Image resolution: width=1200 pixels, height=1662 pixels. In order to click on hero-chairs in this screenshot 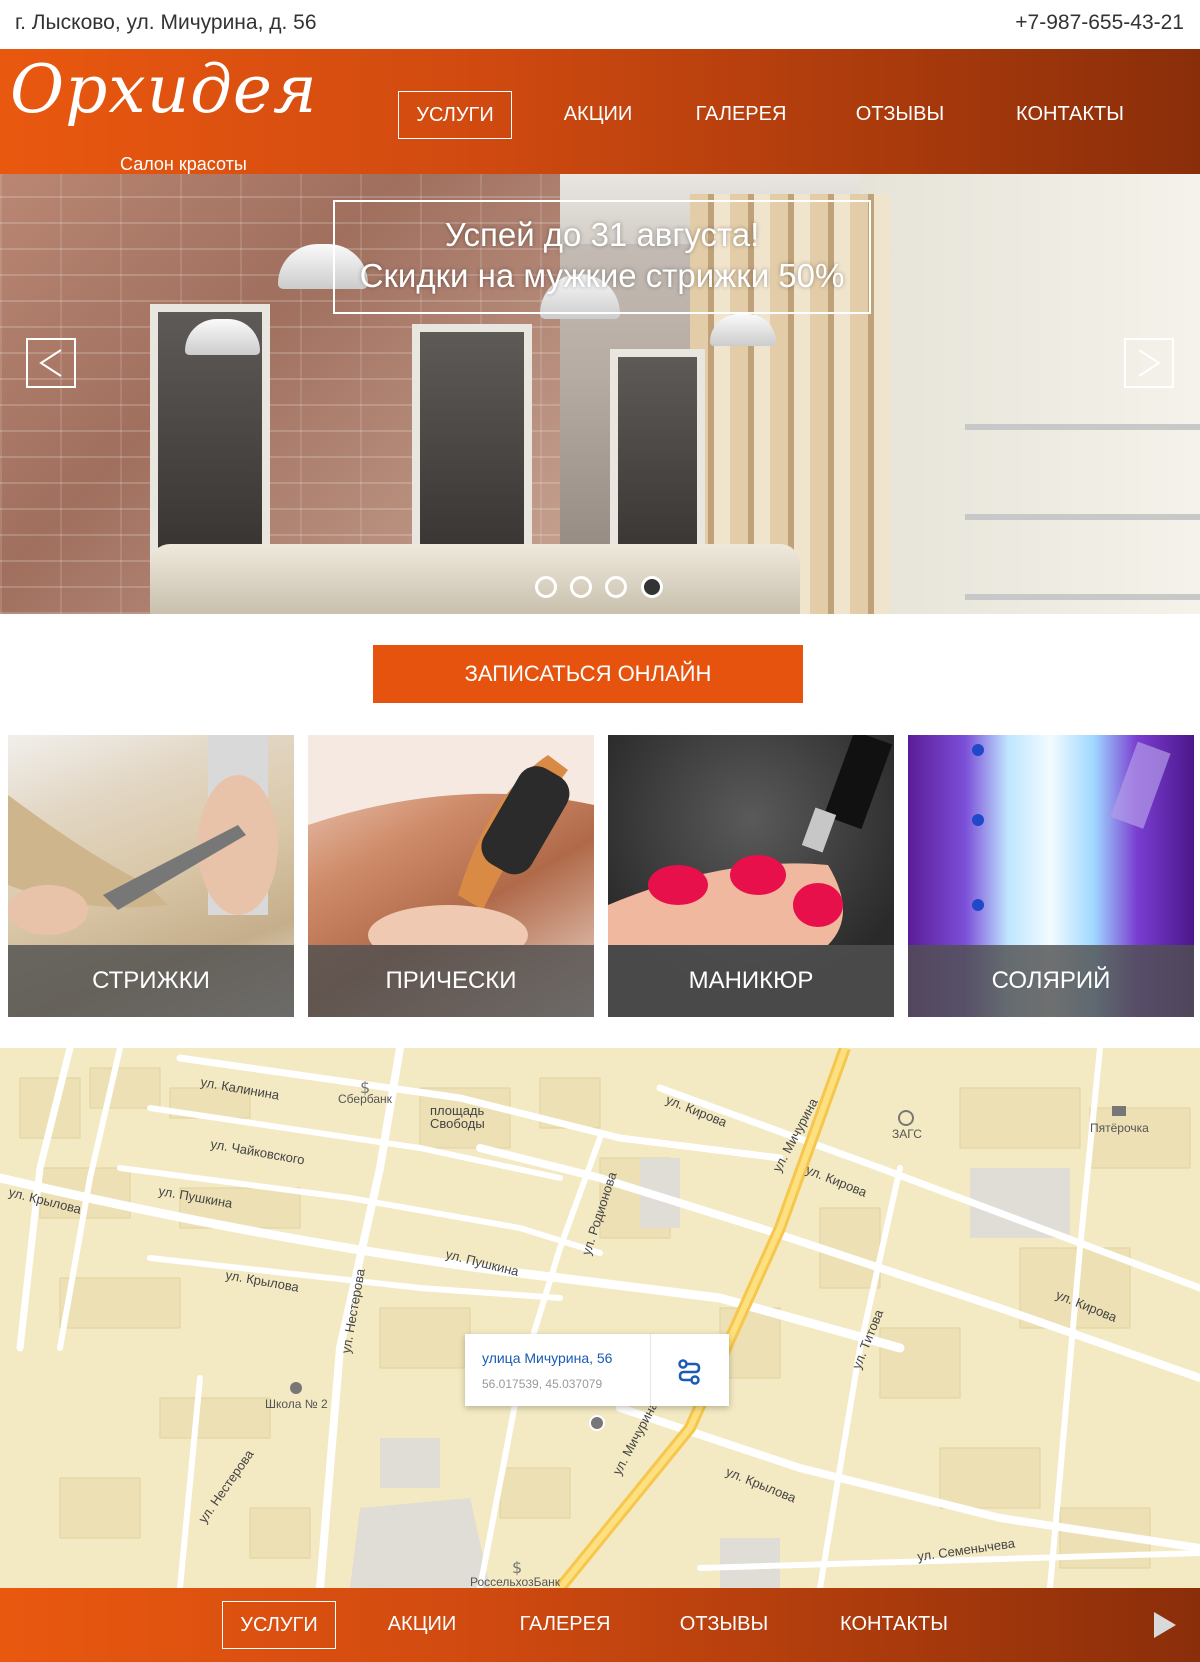, I will do `click(475, 579)`.